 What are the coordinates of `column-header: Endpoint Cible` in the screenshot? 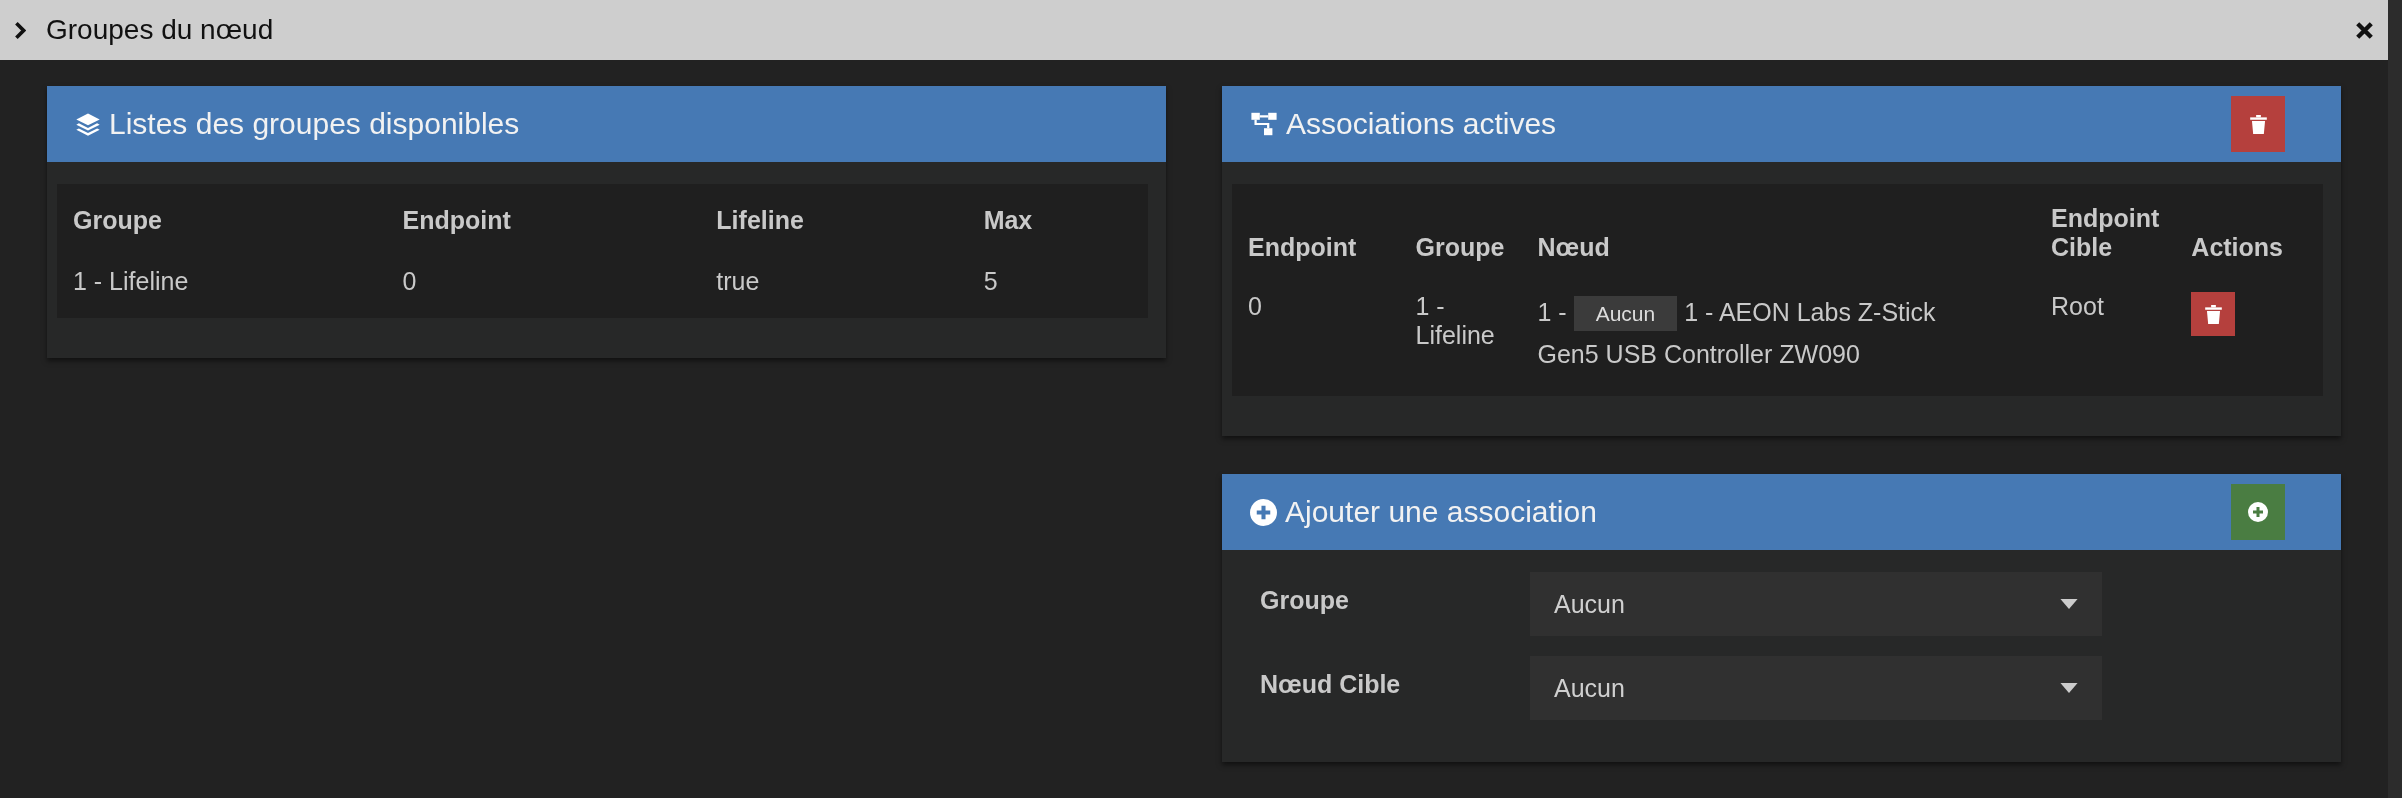 It's located at (2105, 233).